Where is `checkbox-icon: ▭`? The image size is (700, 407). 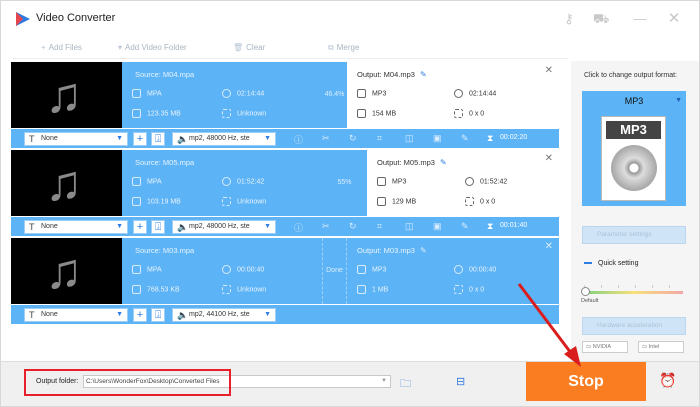
checkbox-icon: ▭ is located at coordinates (589, 347).